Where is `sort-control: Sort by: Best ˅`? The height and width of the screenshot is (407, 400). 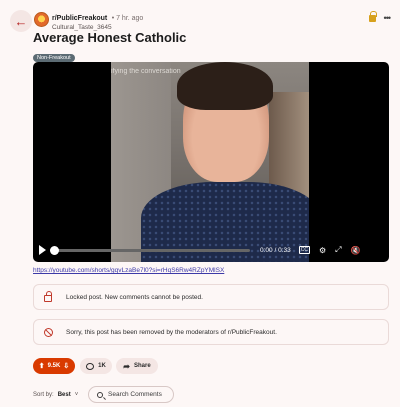 sort-control: Sort by: Best ˅ is located at coordinates (55, 395).